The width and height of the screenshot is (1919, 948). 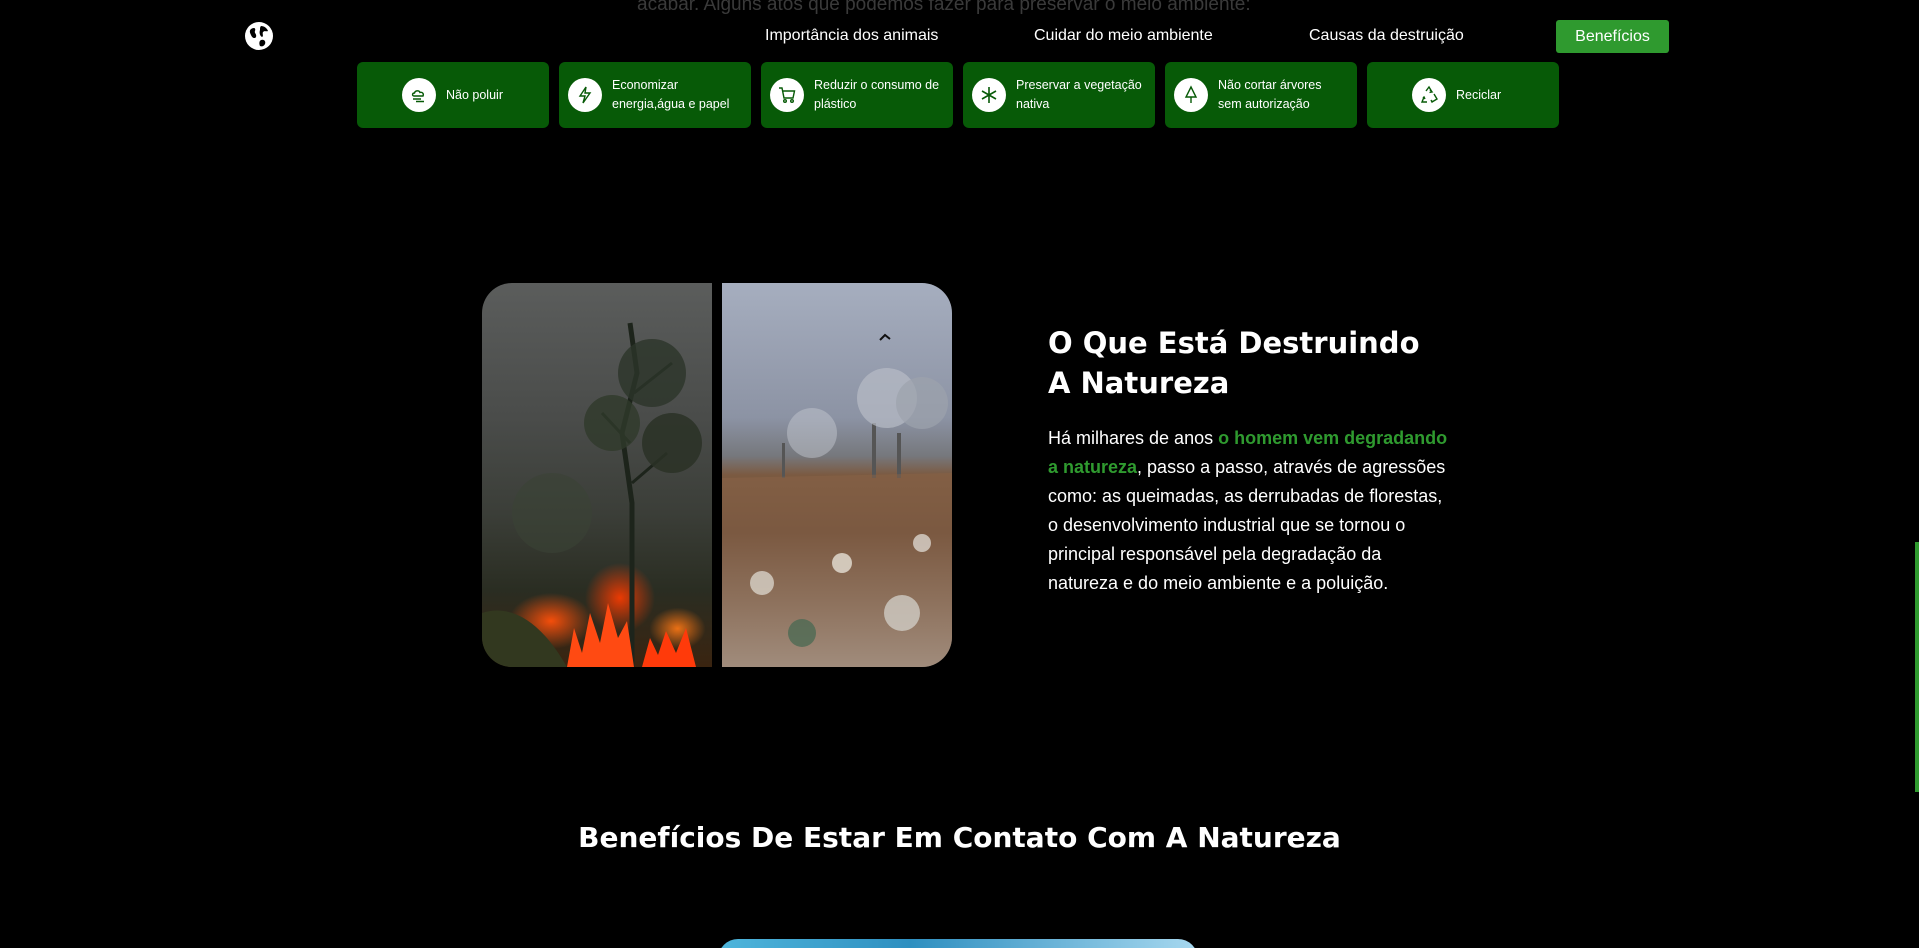 What do you see at coordinates (419, 95) in the screenshot?
I see `cloud-icon` at bounding box center [419, 95].